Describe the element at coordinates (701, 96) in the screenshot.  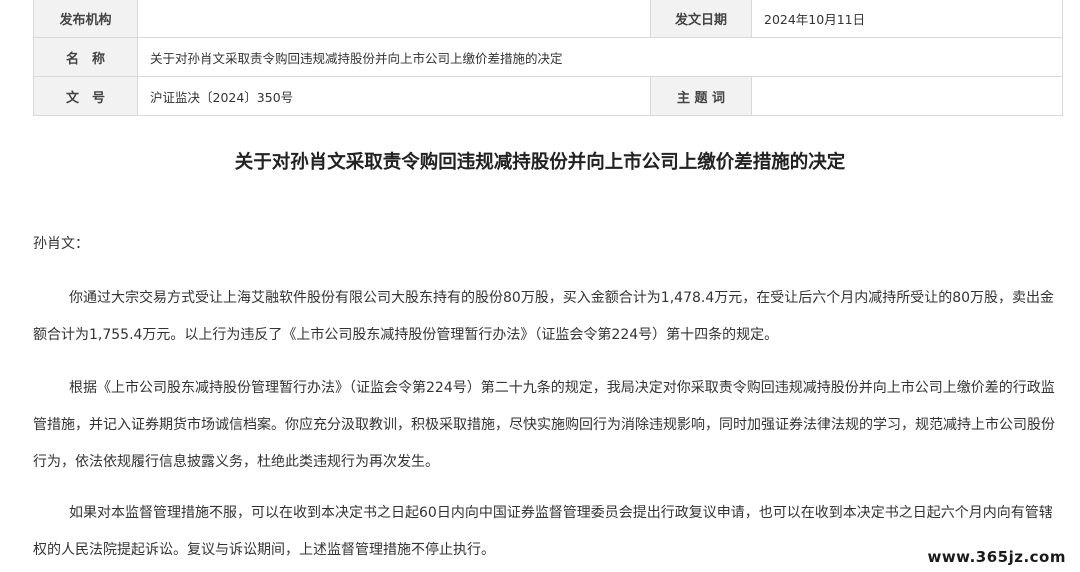
I see `subject-label: 主 题 词` at that location.